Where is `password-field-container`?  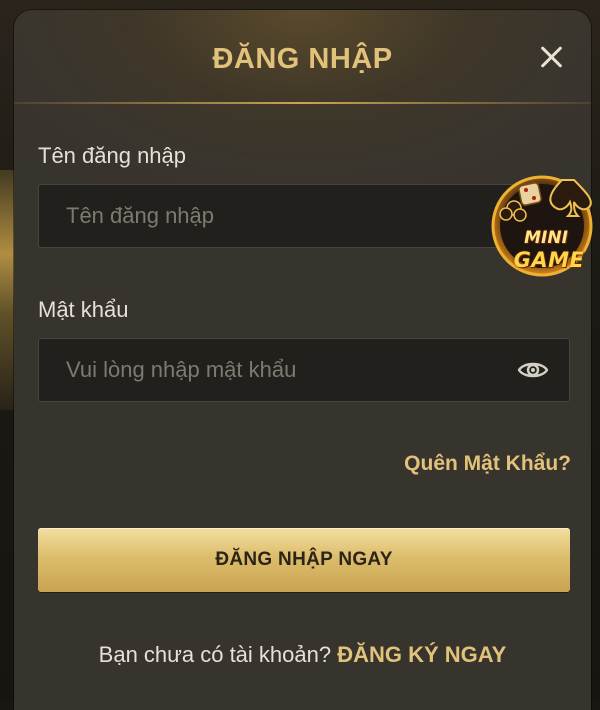
password-field-container is located at coordinates (304, 370).